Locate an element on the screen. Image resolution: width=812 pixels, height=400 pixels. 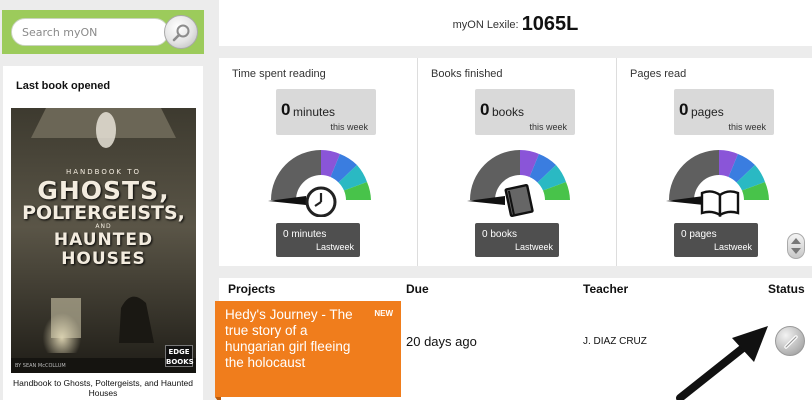
annotation-arrow is located at coordinates (722, 363).